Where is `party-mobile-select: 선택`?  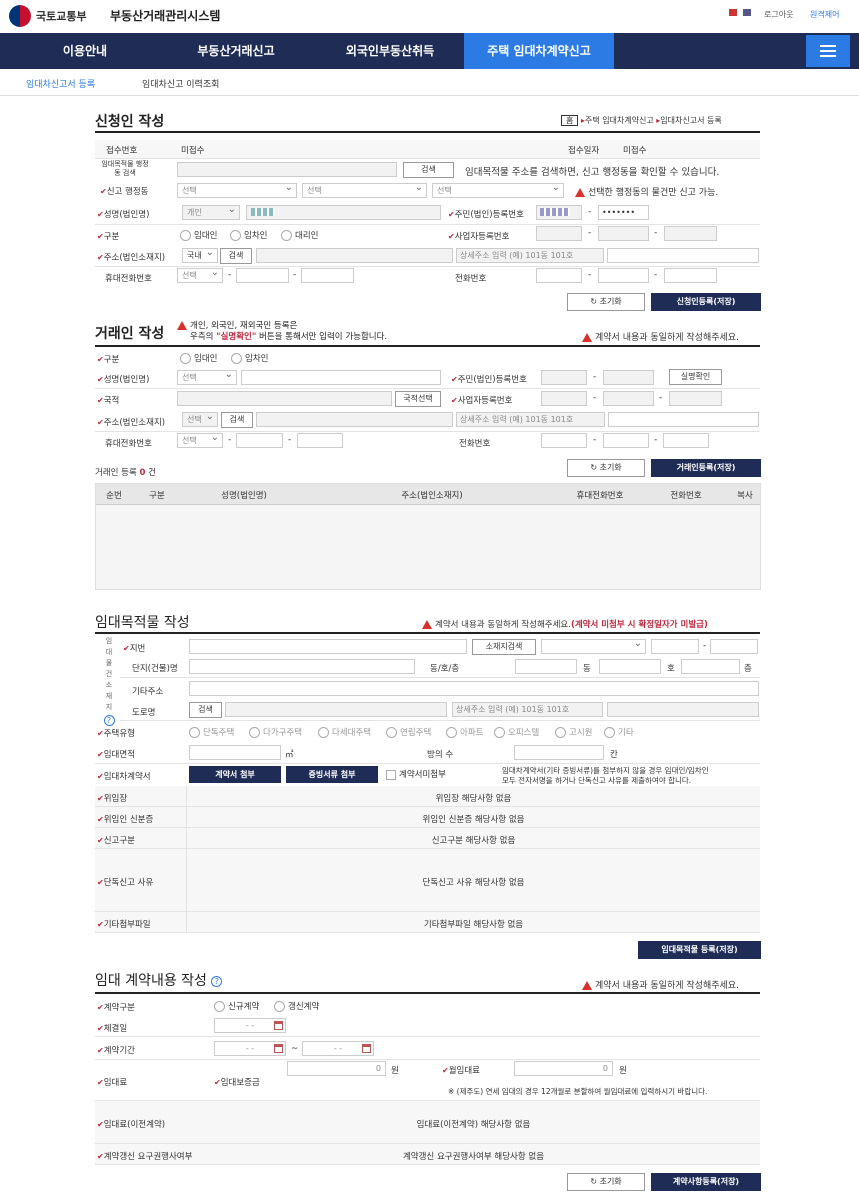 party-mobile-select: 선택 is located at coordinates (200, 439).